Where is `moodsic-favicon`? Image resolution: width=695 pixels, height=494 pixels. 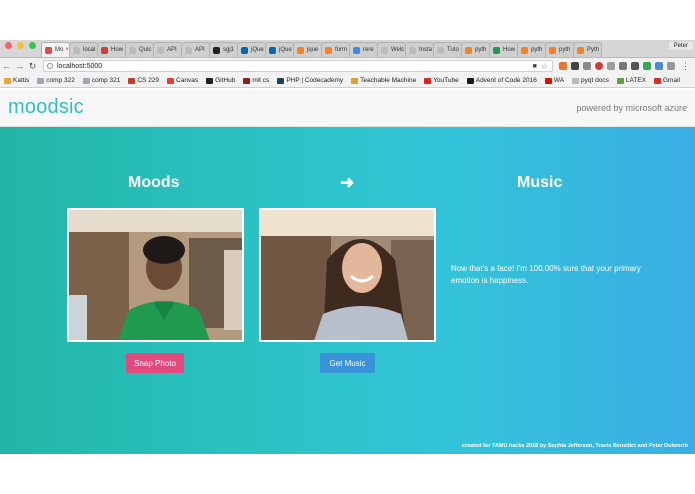
moodsic-favicon is located at coordinates (48, 50).